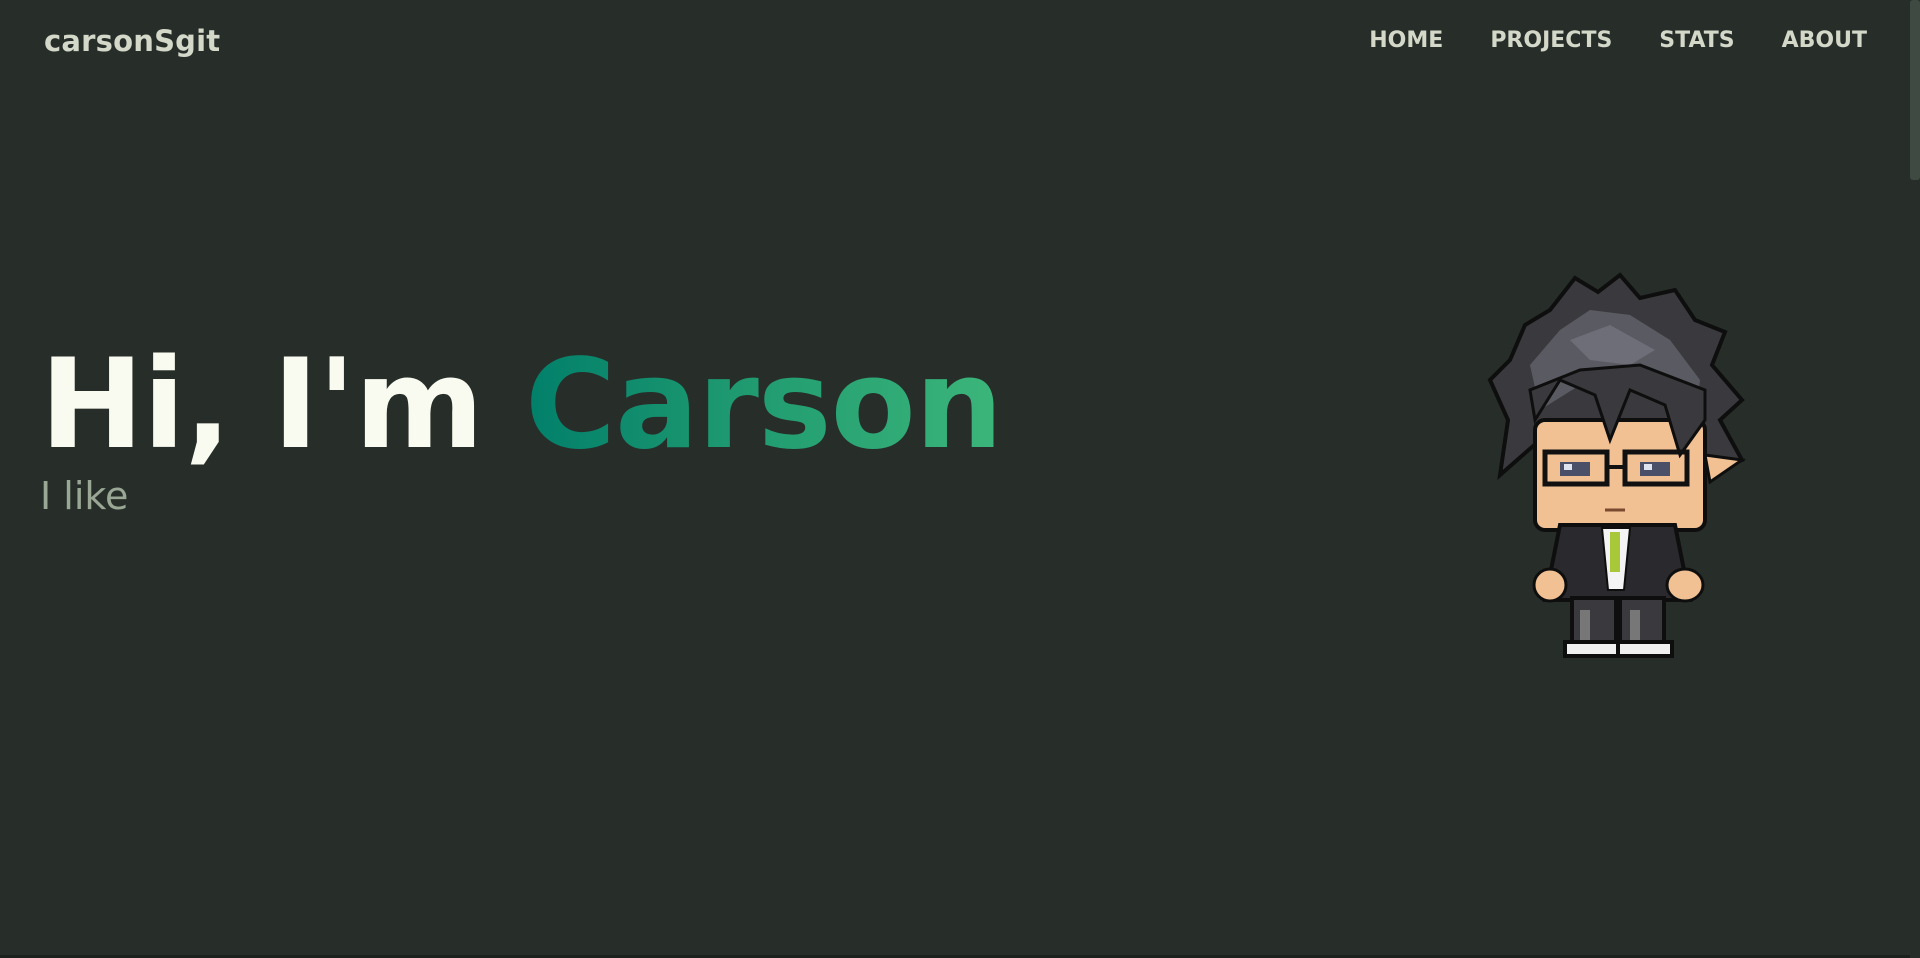 This screenshot has width=1920, height=958. I want to click on hero-greeting: Hi, I'm, so click(283, 405).